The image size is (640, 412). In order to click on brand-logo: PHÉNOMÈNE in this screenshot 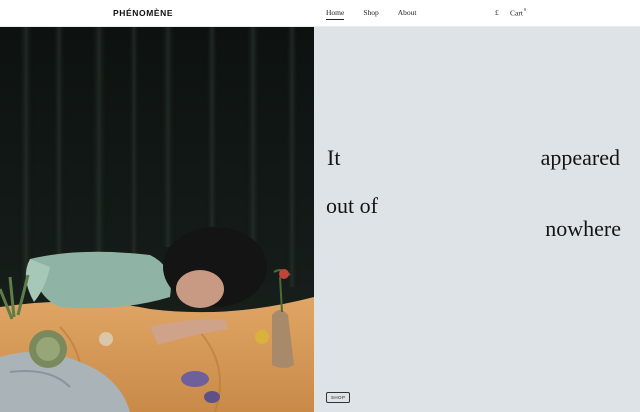, I will do `click(143, 13)`.